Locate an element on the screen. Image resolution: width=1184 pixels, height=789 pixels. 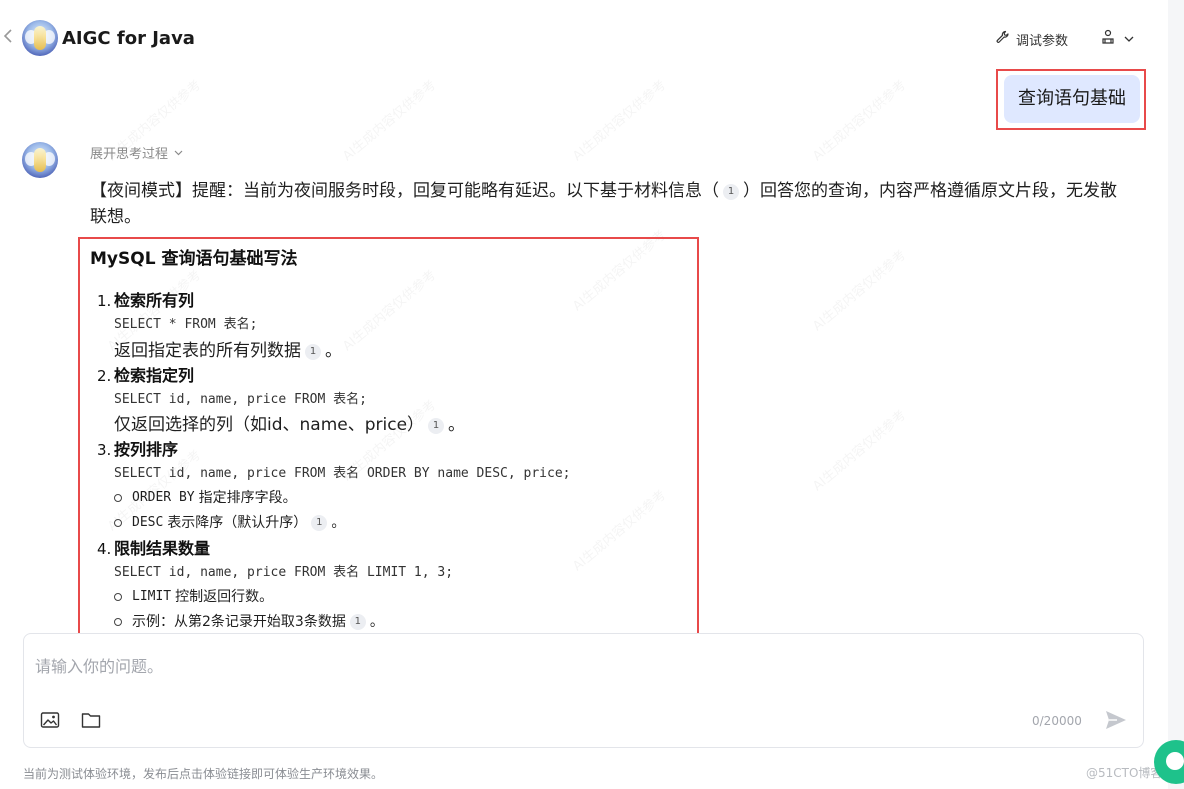
image-icon is located at coordinates (51, 721).